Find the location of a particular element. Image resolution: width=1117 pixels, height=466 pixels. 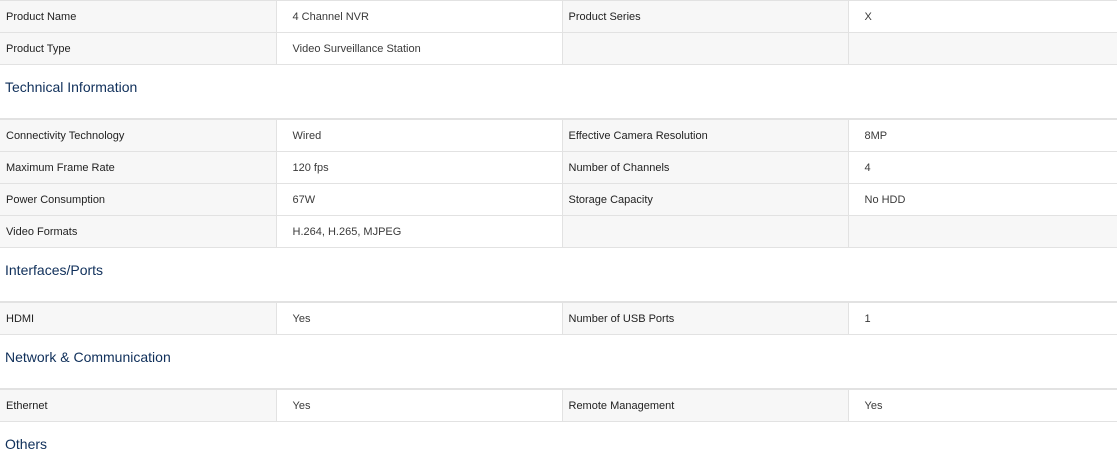

spec-label-video-formats: Video Formats is located at coordinates (138, 231).